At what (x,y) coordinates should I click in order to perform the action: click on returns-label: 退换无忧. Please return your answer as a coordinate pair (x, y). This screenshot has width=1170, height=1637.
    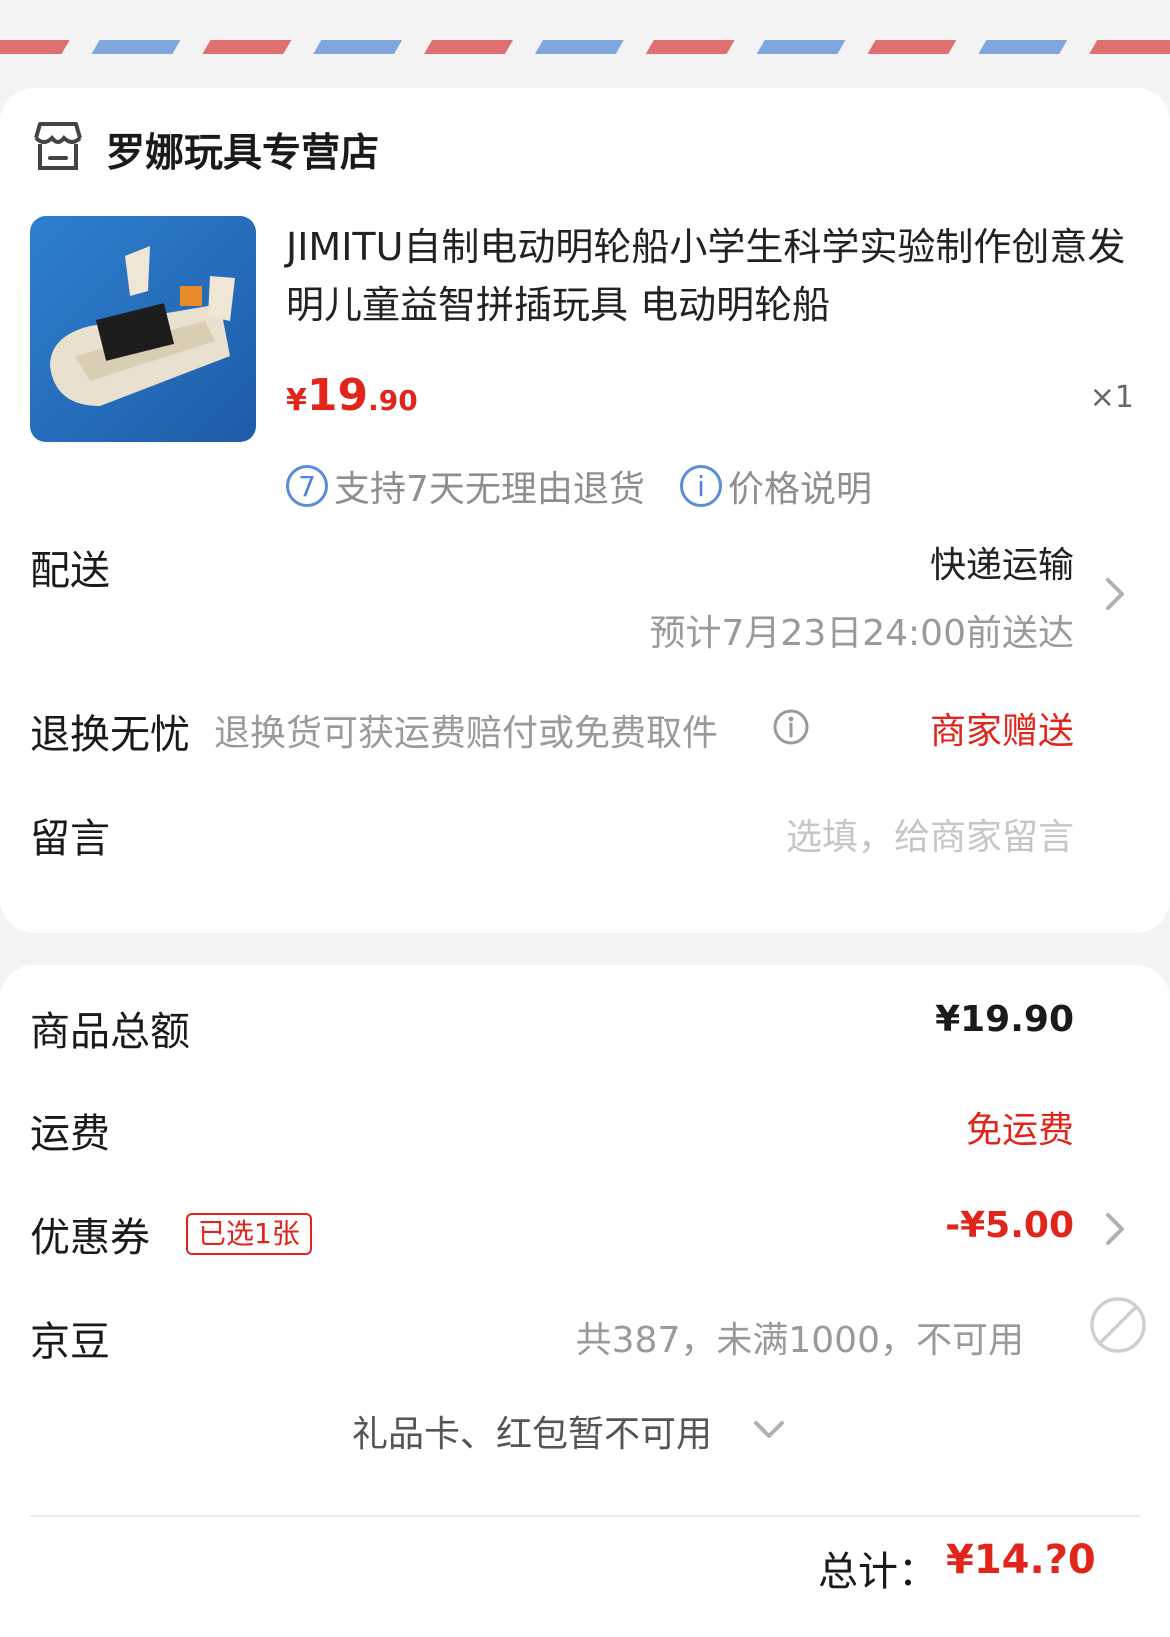
    Looking at the image, I should click on (110, 735).